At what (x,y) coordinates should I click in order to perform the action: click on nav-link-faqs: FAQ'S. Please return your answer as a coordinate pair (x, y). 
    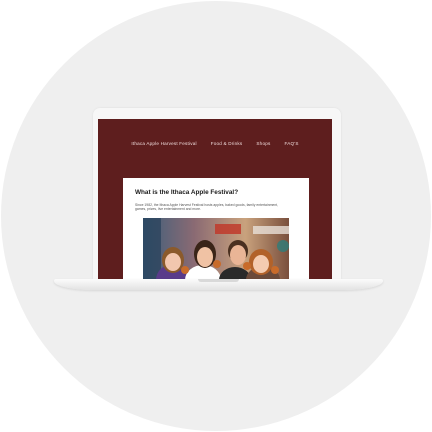
    Looking at the image, I should click on (291, 143).